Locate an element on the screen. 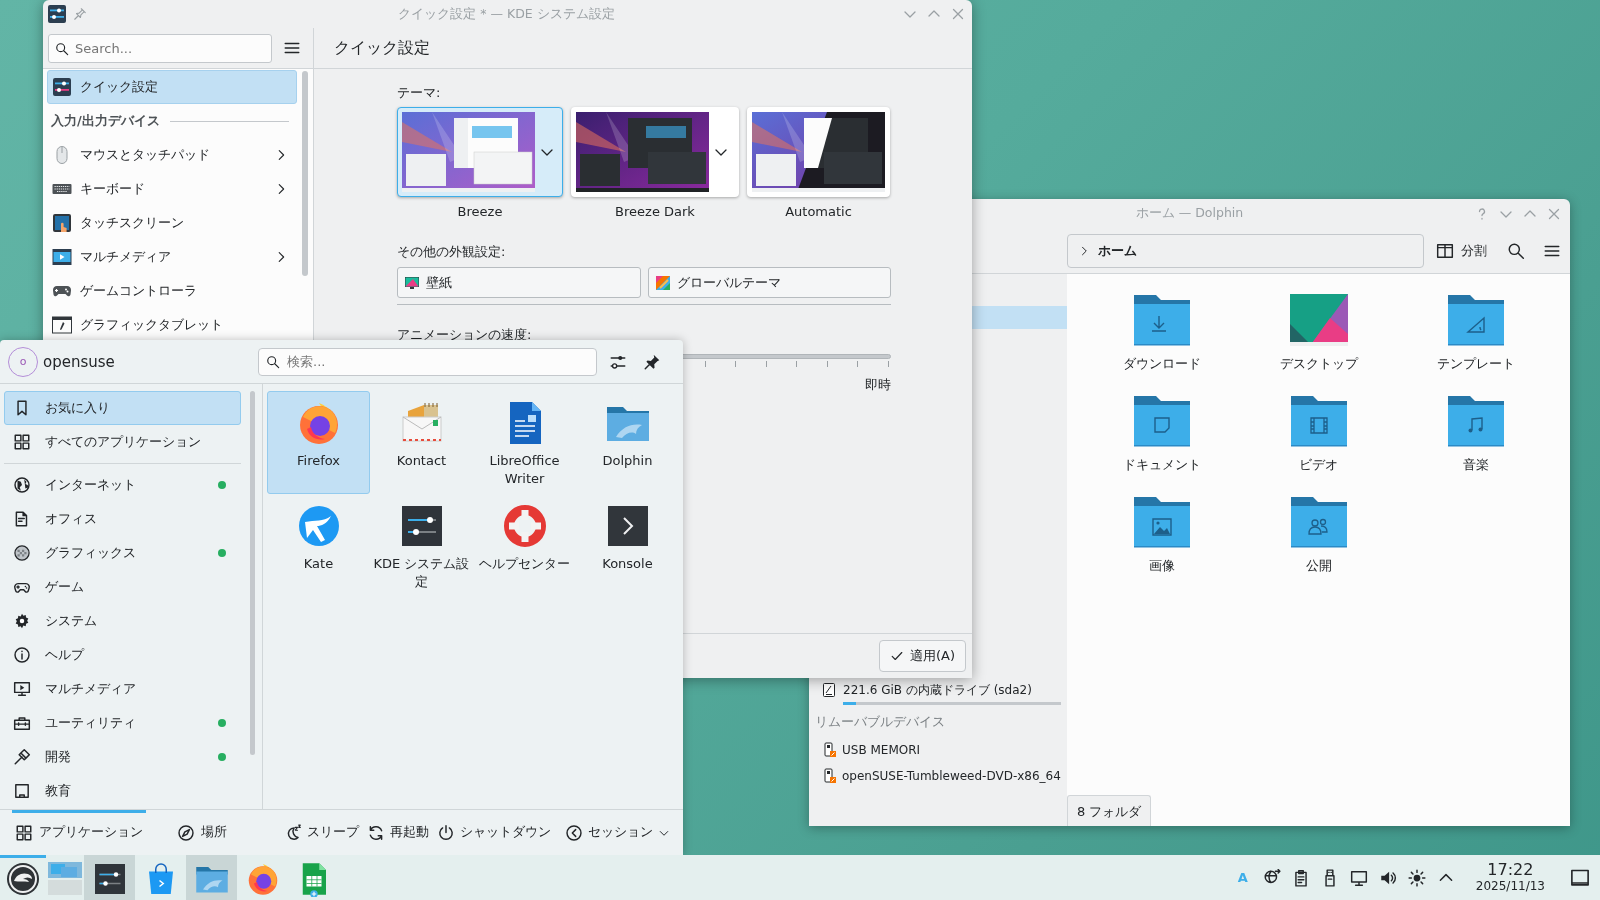 This screenshot has height=900, width=1600. pin-icon is located at coordinates (652, 361).